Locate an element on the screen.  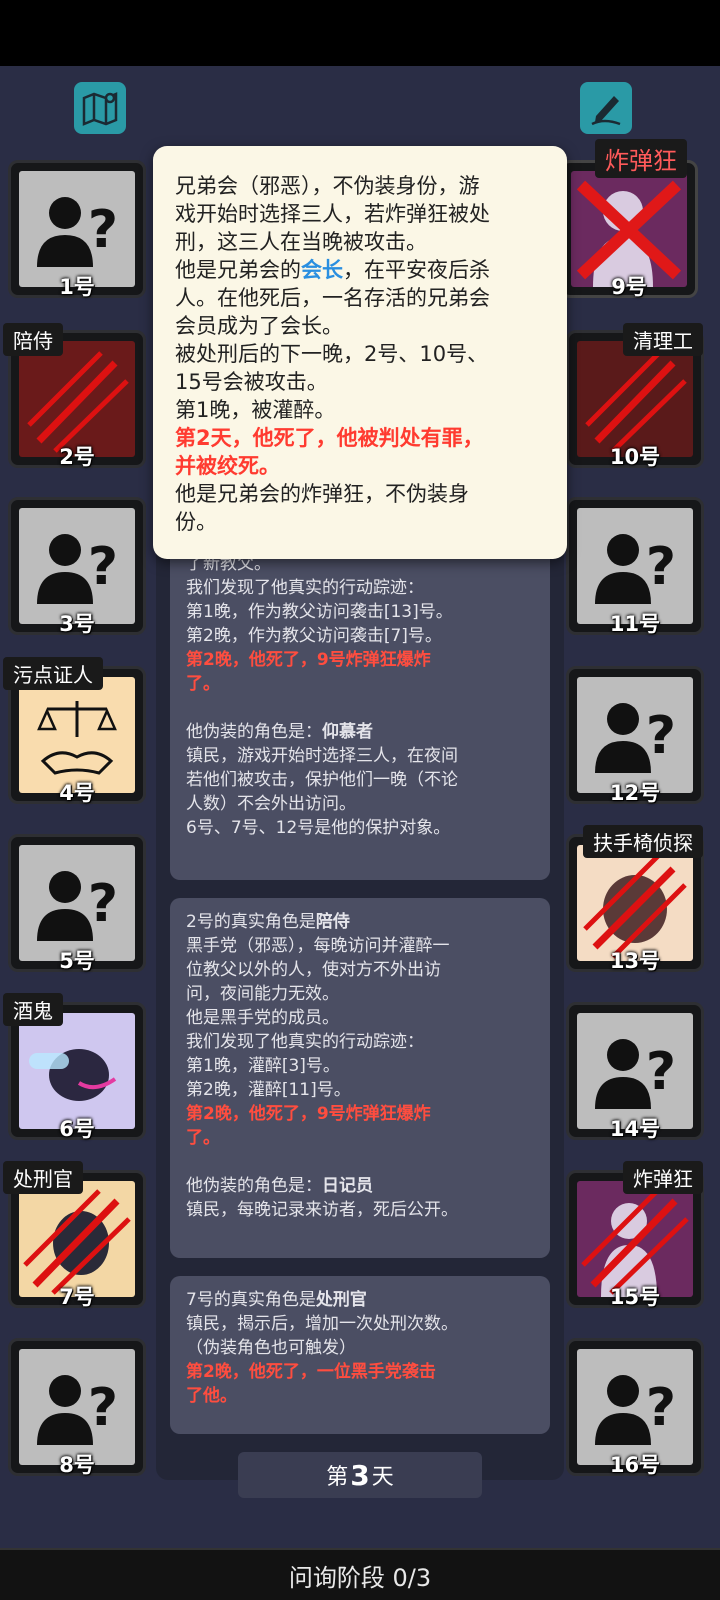
role-name: 日记员 is located at coordinates (347, 1186).